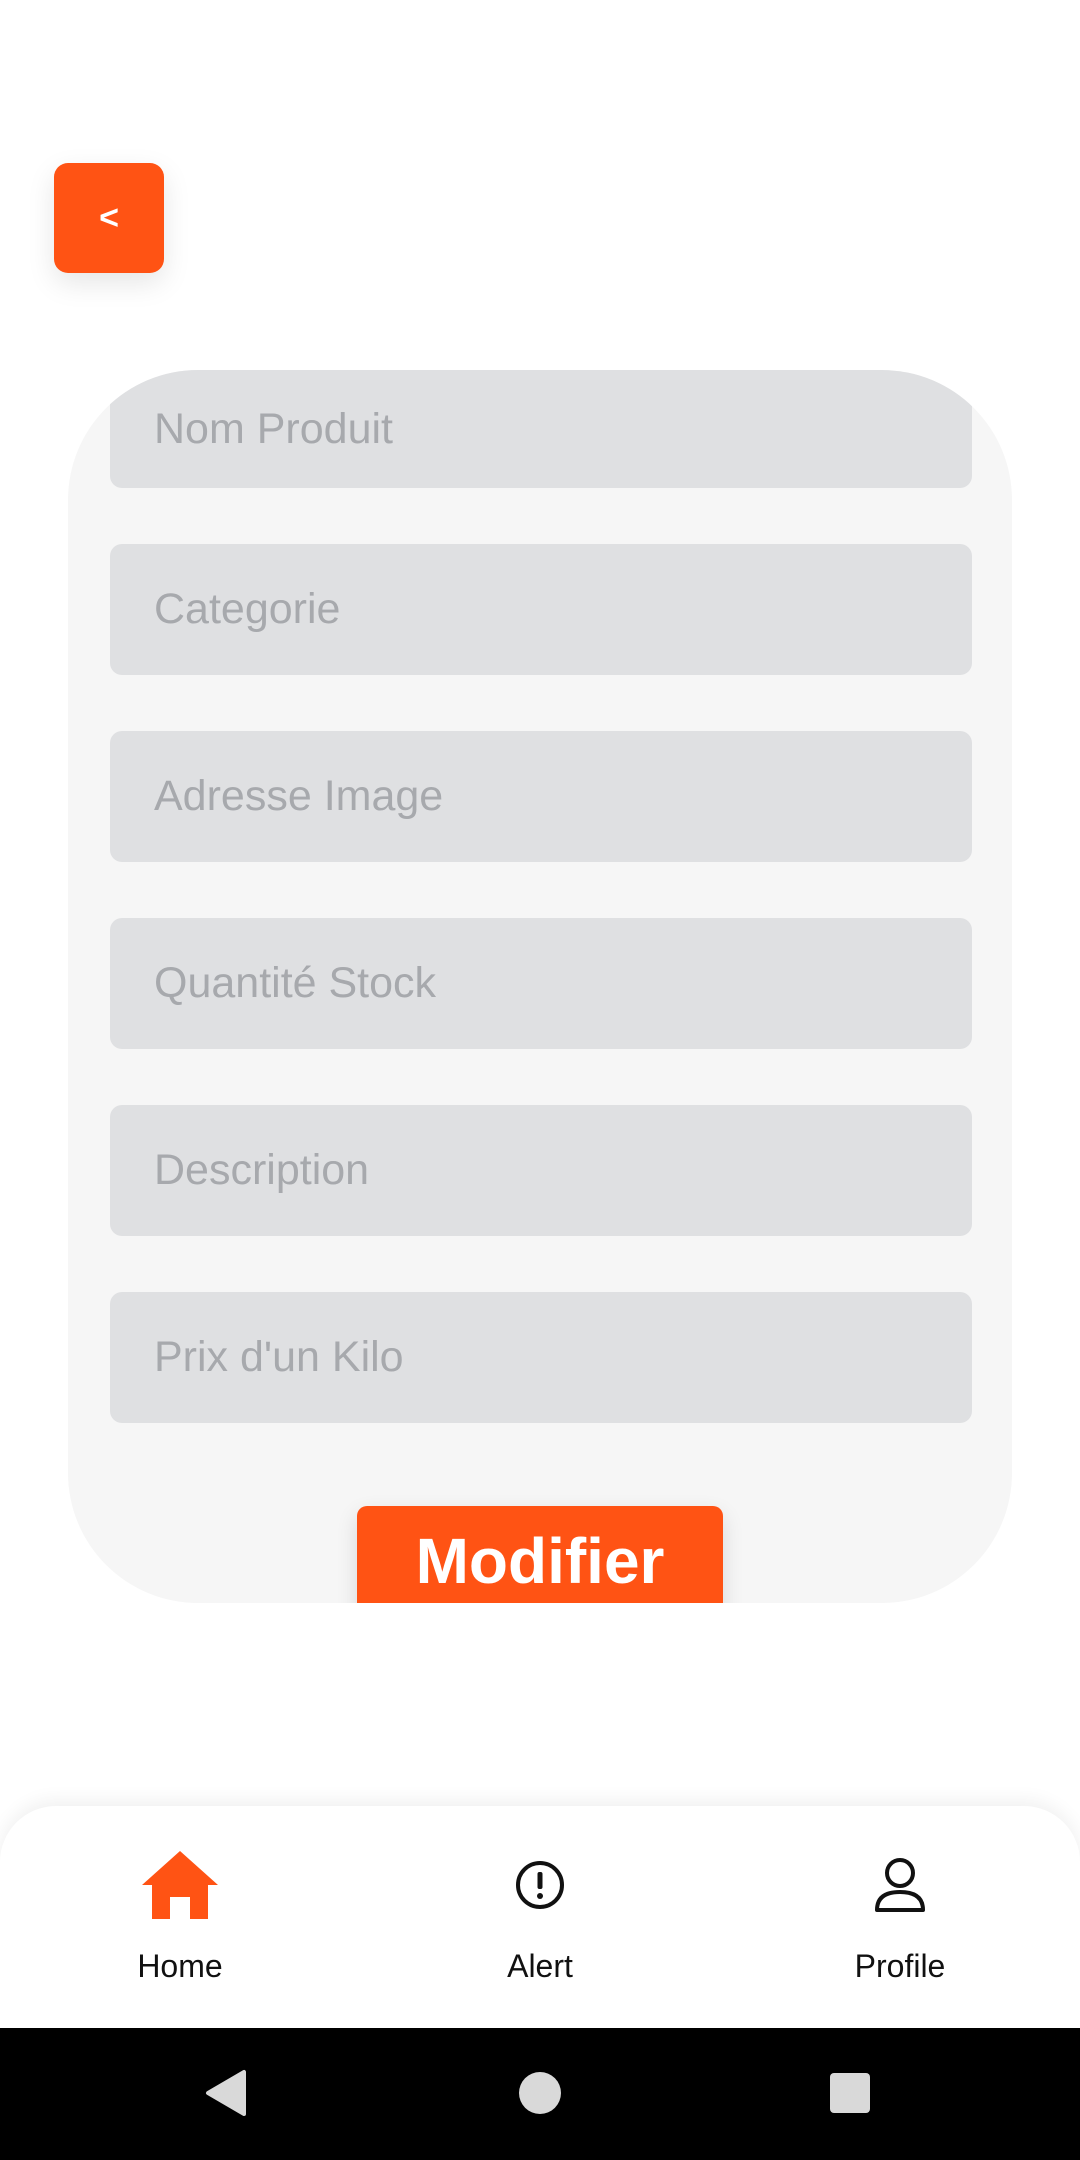 The width and height of the screenshot is (1080, 2160). Describe the element at coordinates (180, 1885) in the screenshot. I see `home-icon` at that location.